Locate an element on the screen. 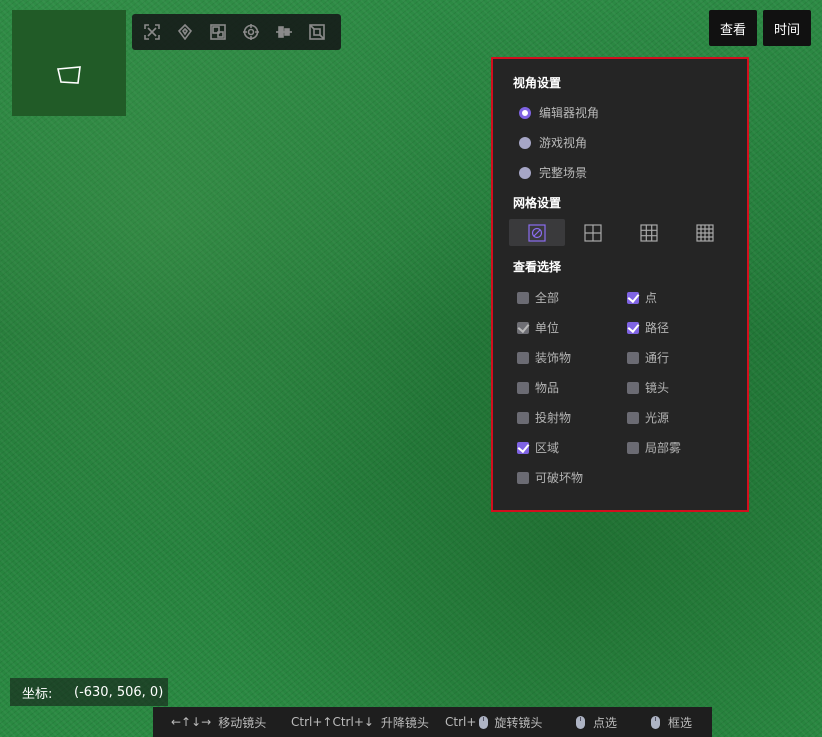  filter-label: 全部 is located at coordinates (547, 298).